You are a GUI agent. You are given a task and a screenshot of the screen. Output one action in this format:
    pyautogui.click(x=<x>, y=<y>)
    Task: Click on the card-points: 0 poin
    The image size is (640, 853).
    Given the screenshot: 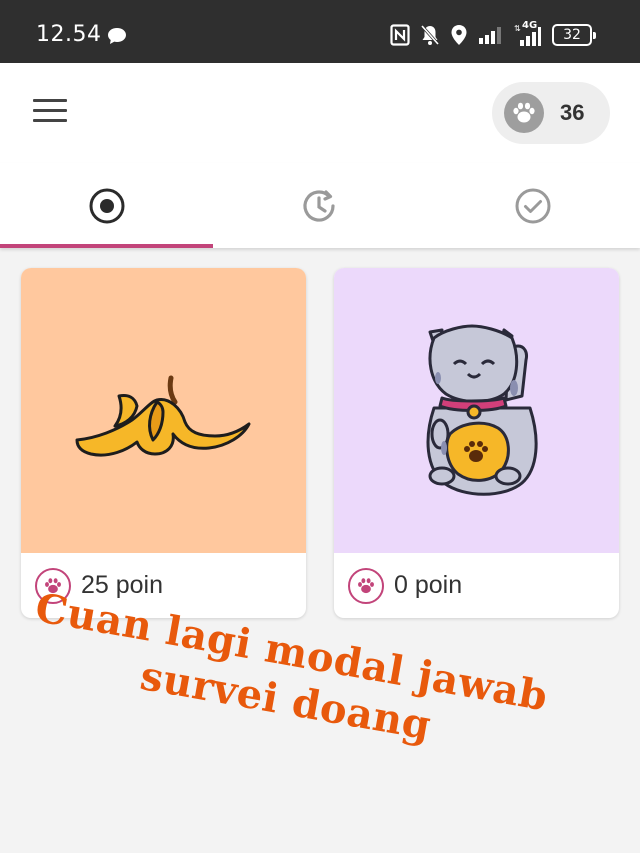 What is the action you would take?
    pyautogui.click(x=428, y=585)
    